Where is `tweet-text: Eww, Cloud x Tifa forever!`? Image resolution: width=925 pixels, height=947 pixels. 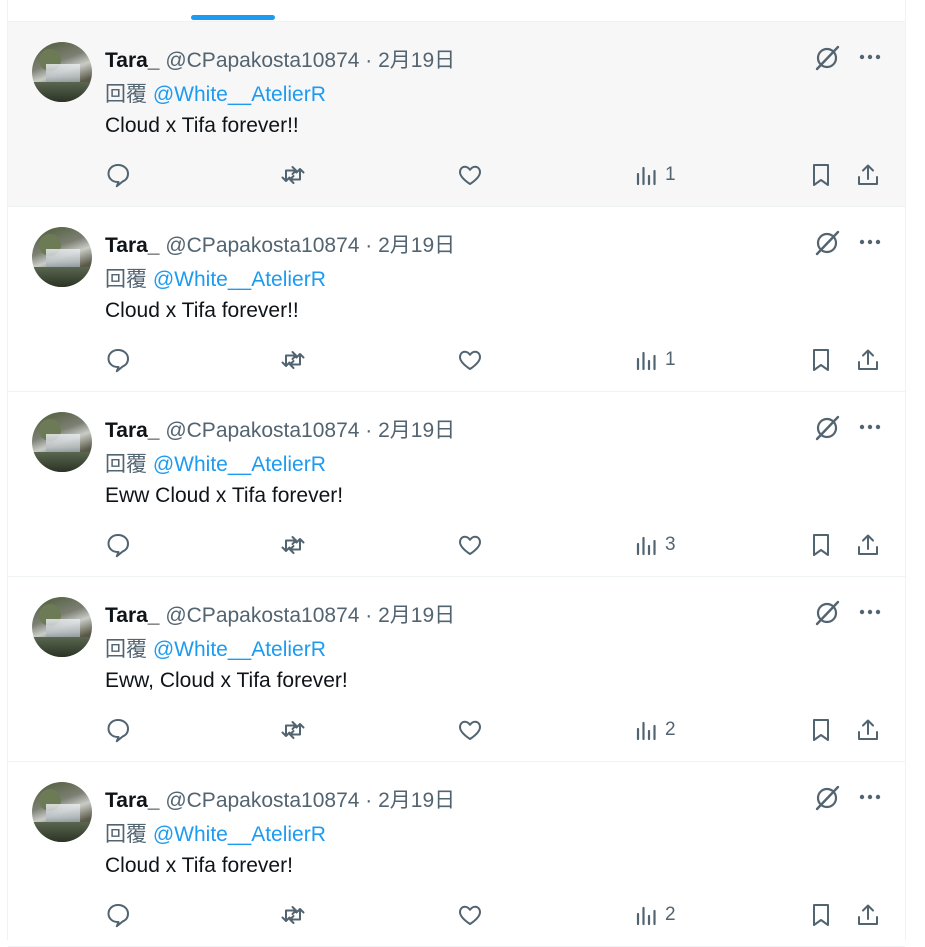 tweet-text: Eww, Cloud x Tifa forever! is located at coordinates (226, 680).